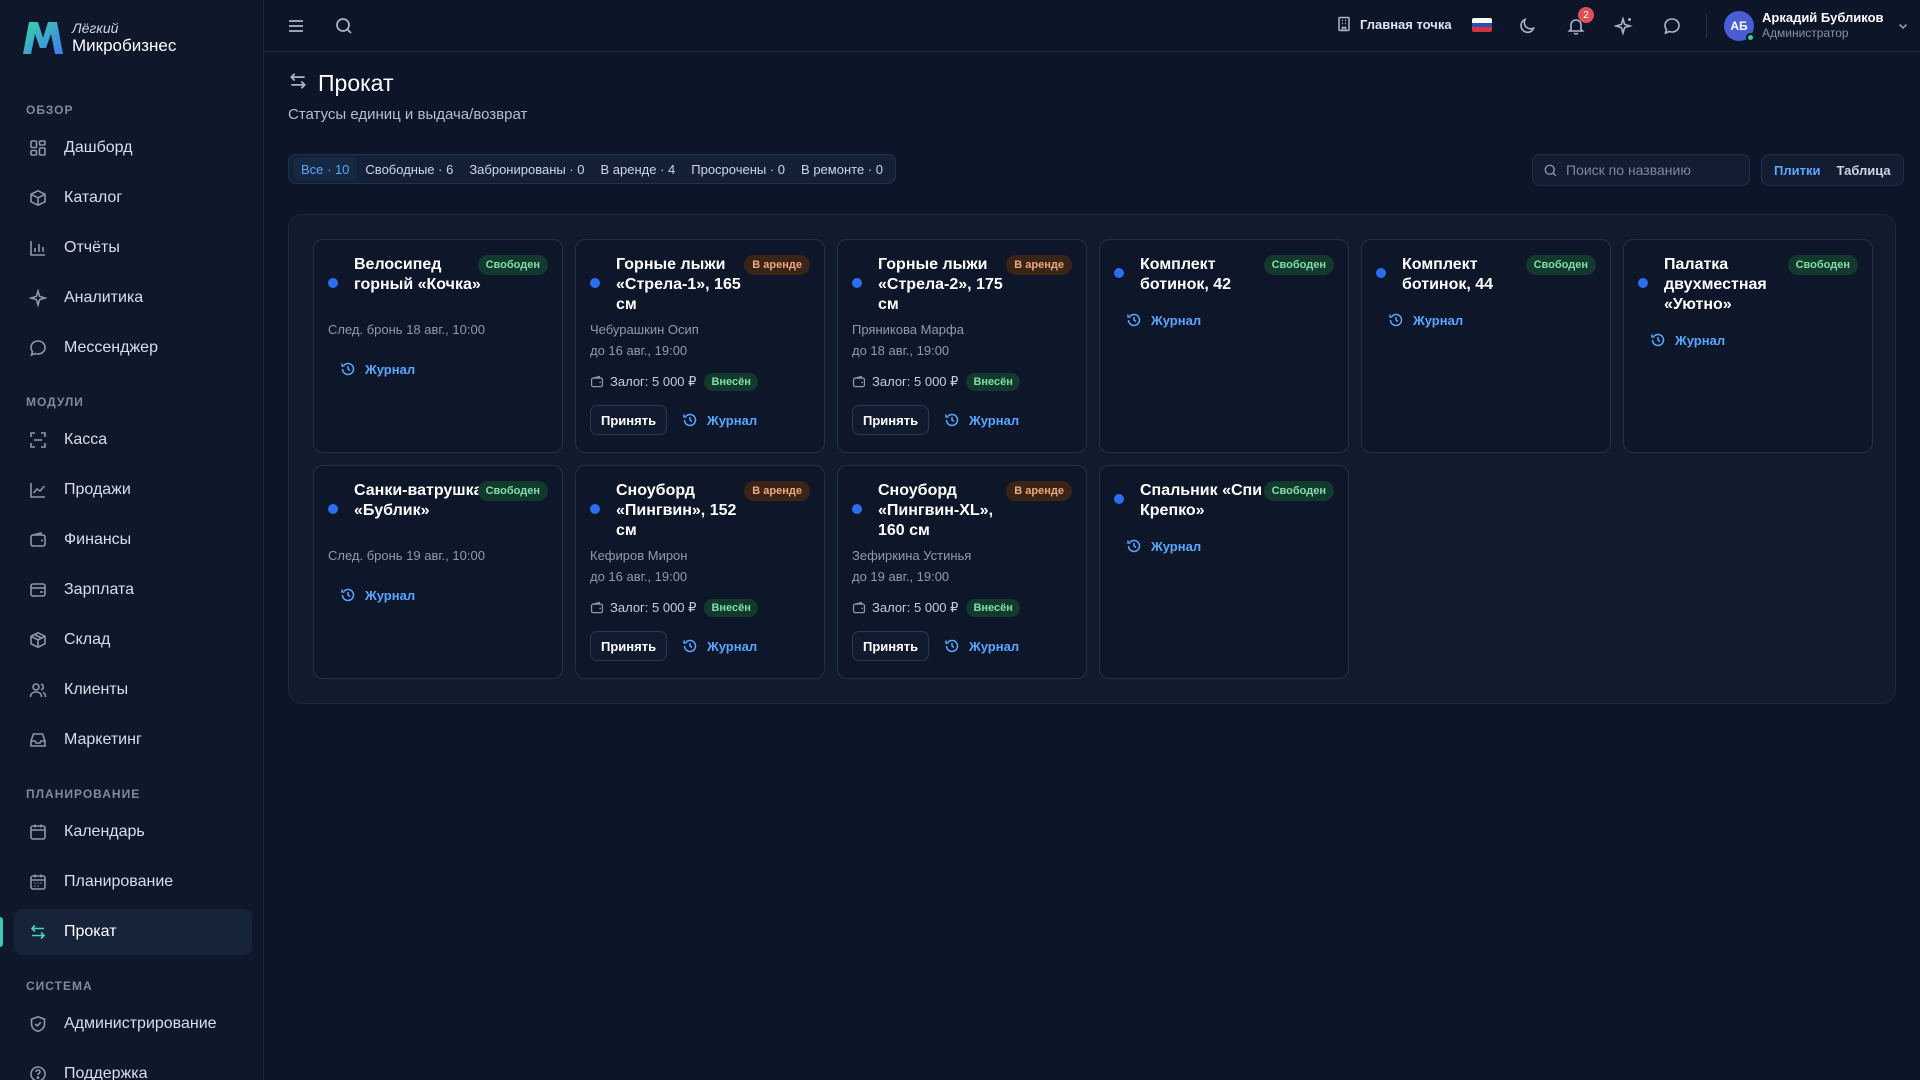 This screenshot has height=1080, width=1920. I want to click on sidebar-item-catalog: Каталог, so click(133, 198).